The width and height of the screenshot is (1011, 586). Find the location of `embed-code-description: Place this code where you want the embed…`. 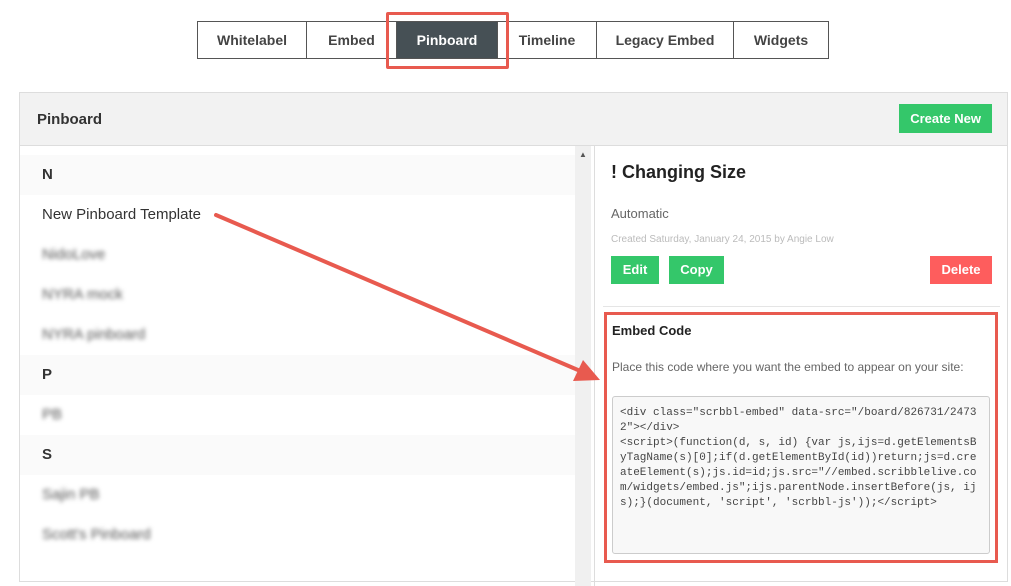

embed-code-description: Place this code where you want the embed… is located at coordinates (788, 367).